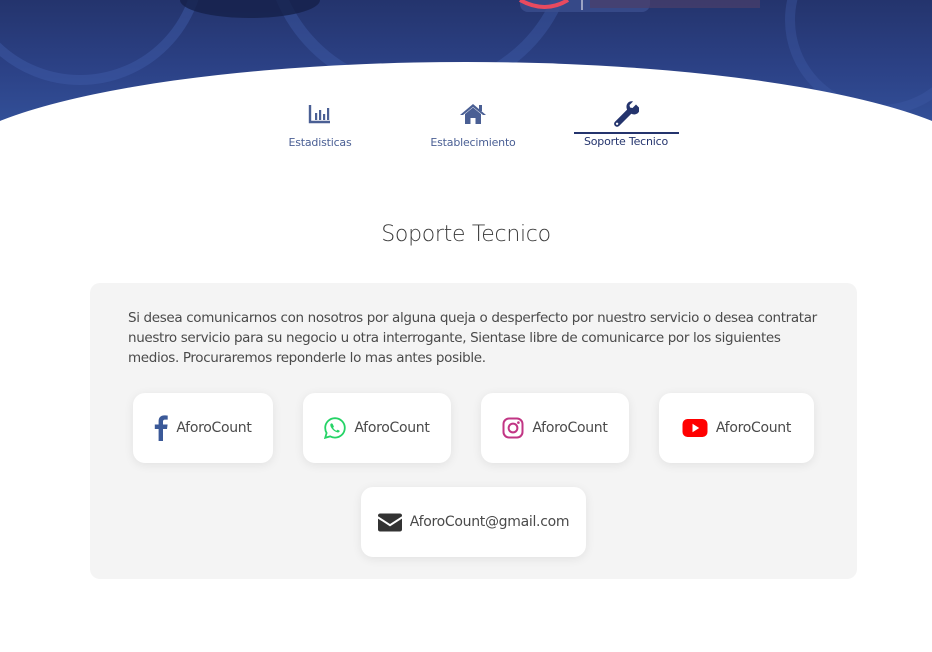  I want to click on tab-establecimiento: Establecimiento, so click(473, 127).